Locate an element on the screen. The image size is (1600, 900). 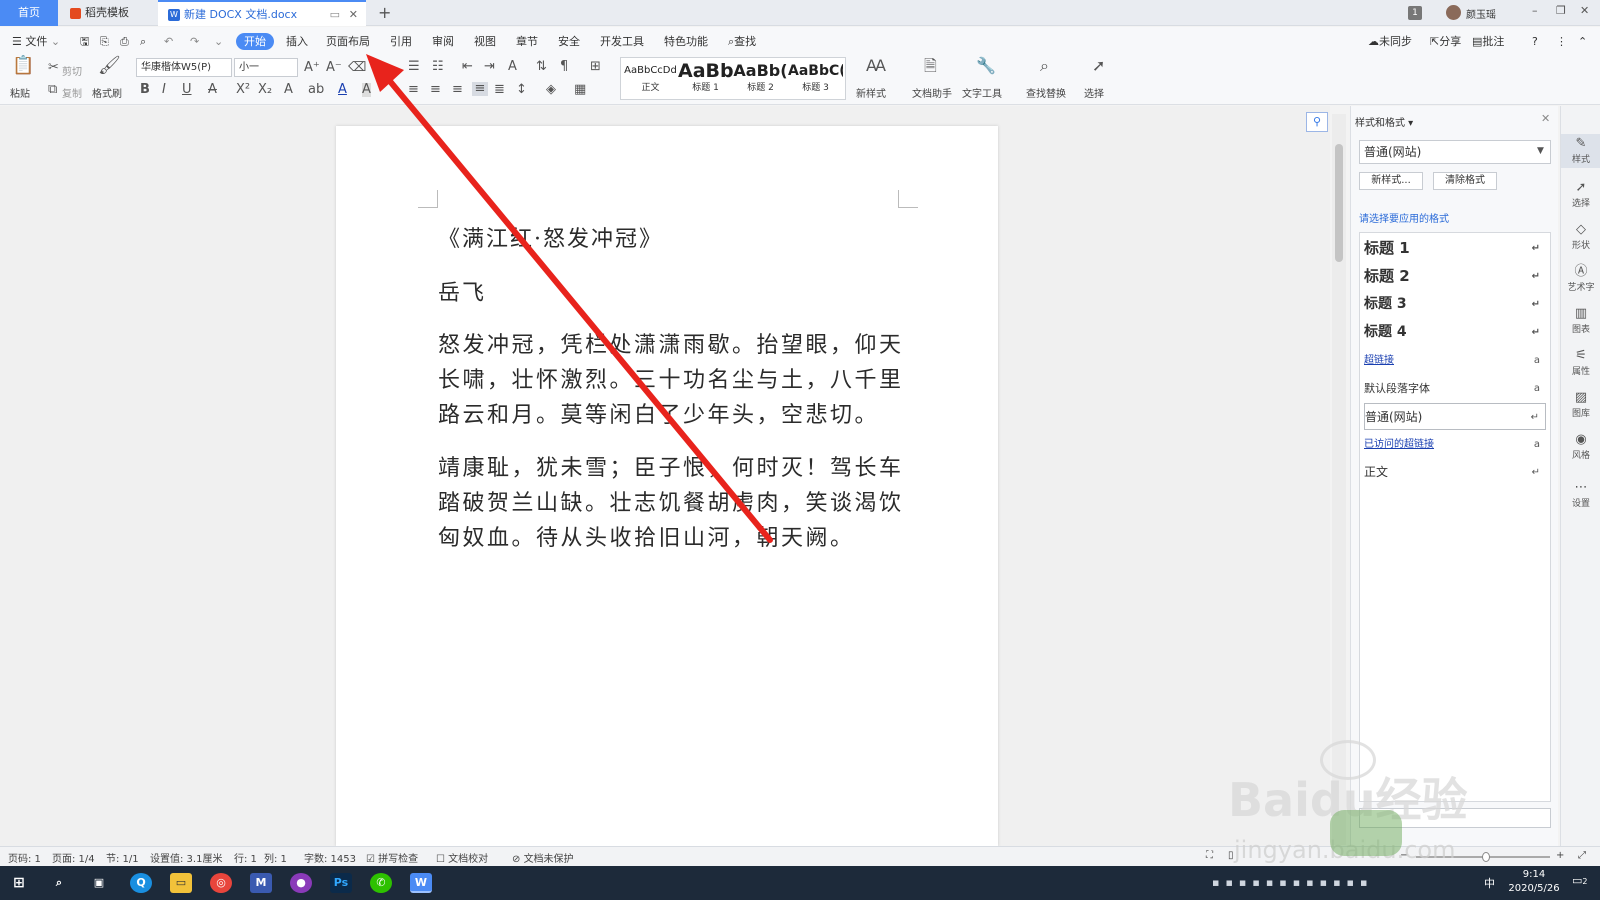
find-replace-label: 查找替换 is located at coordinates (1046, 92).